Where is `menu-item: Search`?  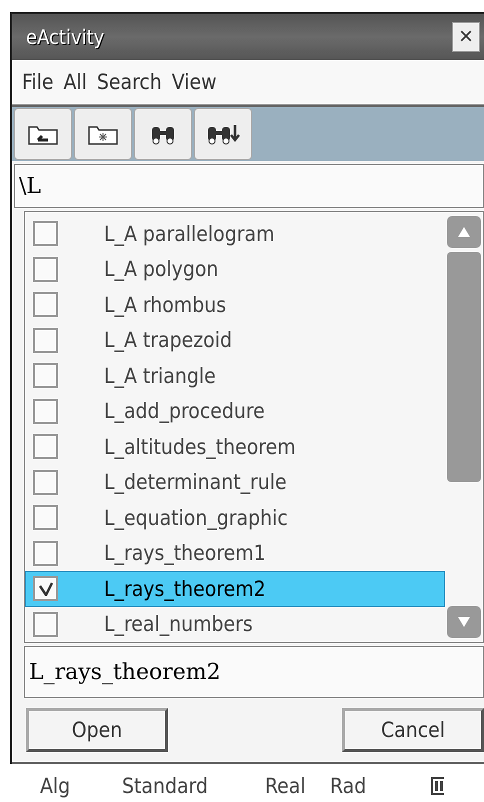
menu-item: Search is located at coordinates (129, 82).